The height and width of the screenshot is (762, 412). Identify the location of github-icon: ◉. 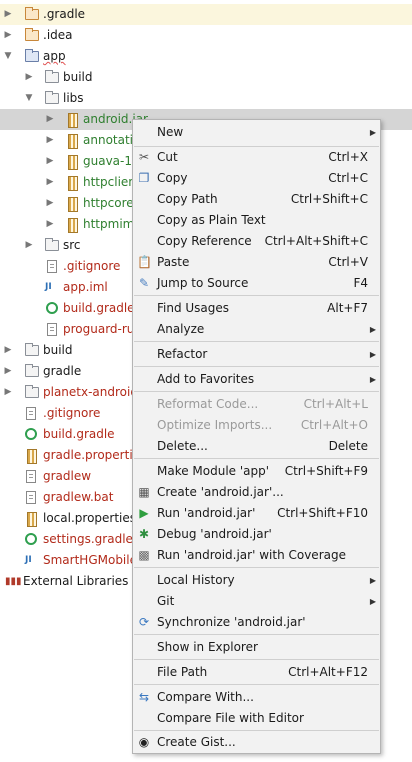
(144, 742).